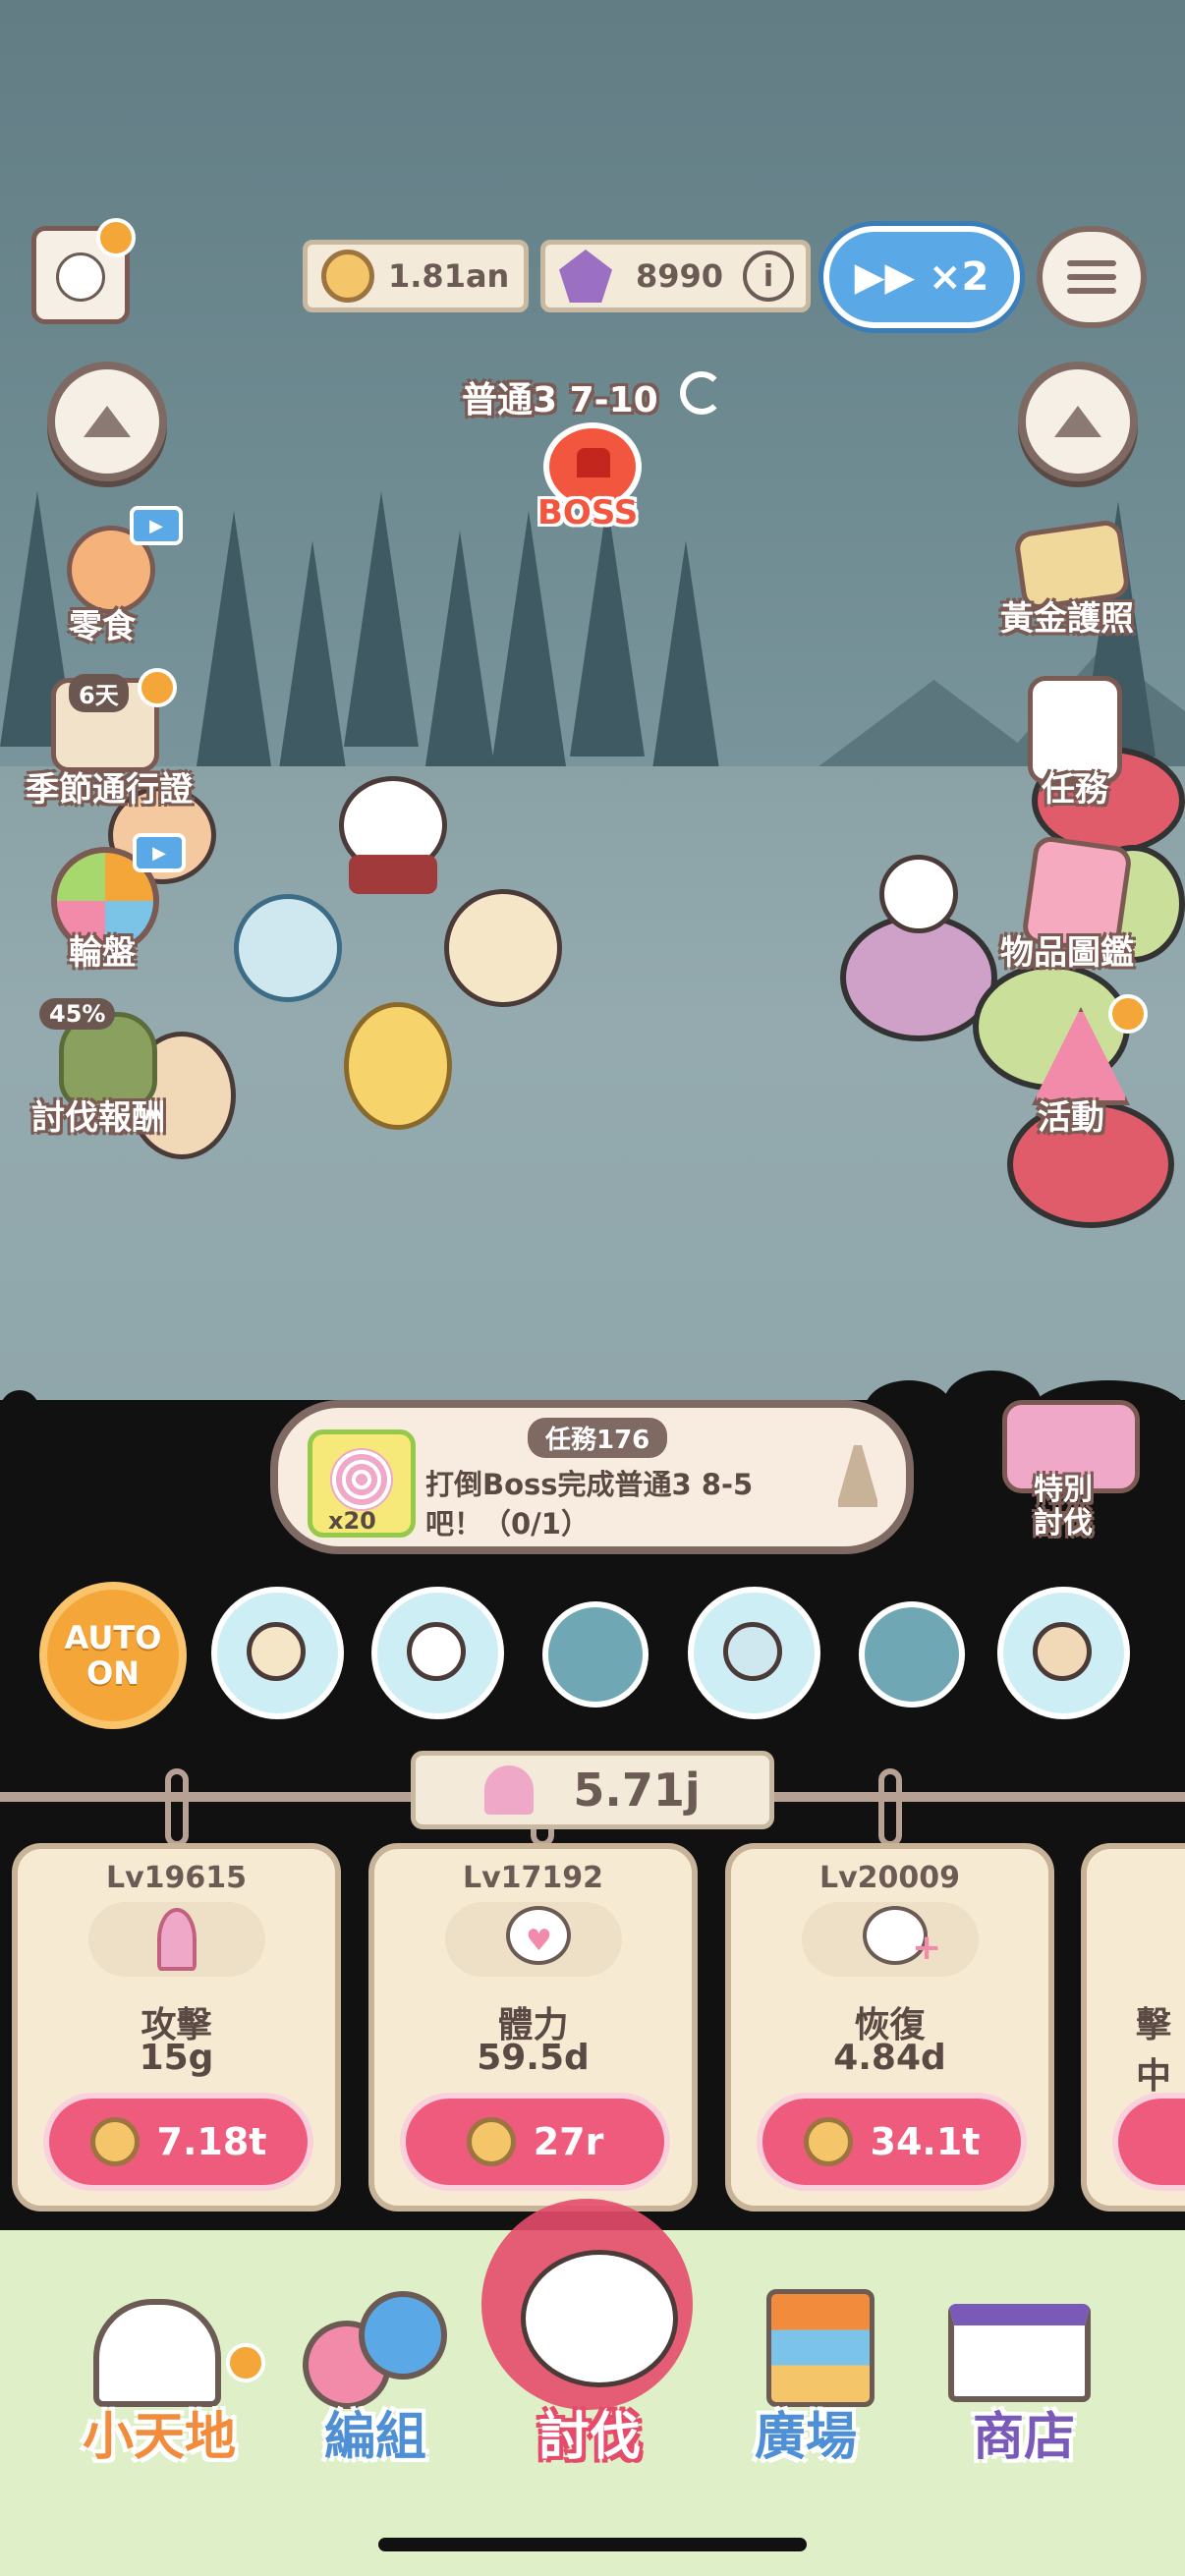  Describe the element at coordinates (113, 1673) in the screenshot. I see `auto-state: ON` at that location.